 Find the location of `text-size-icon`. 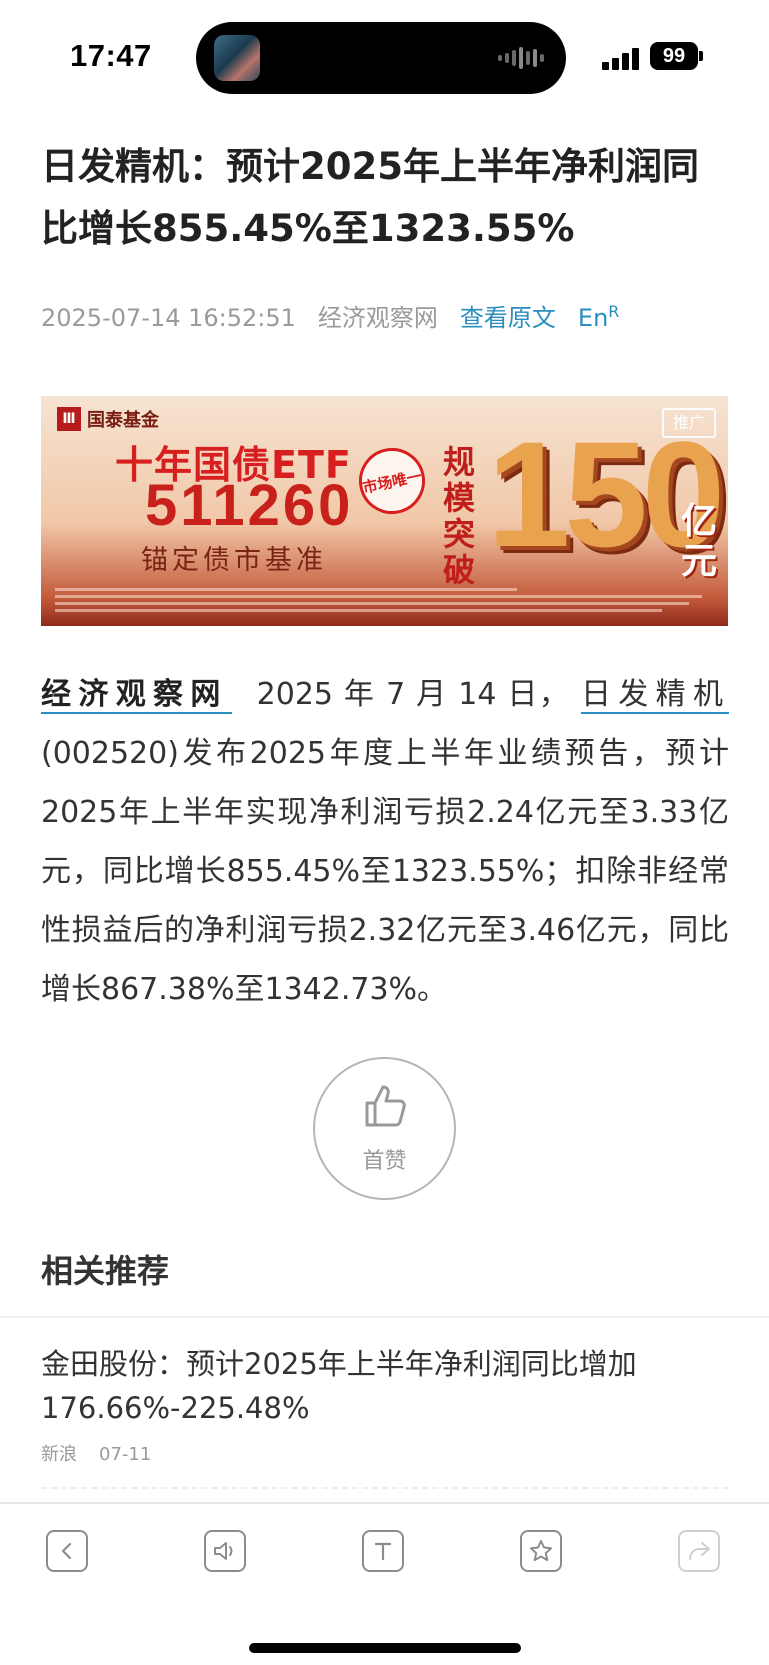

text-size-icon is located at coordinates (383, 1551).